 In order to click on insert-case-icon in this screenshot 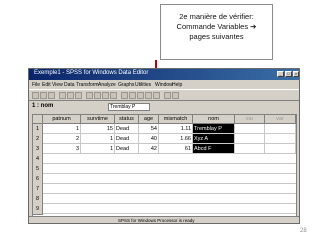, I will do `click(124, 95)`.